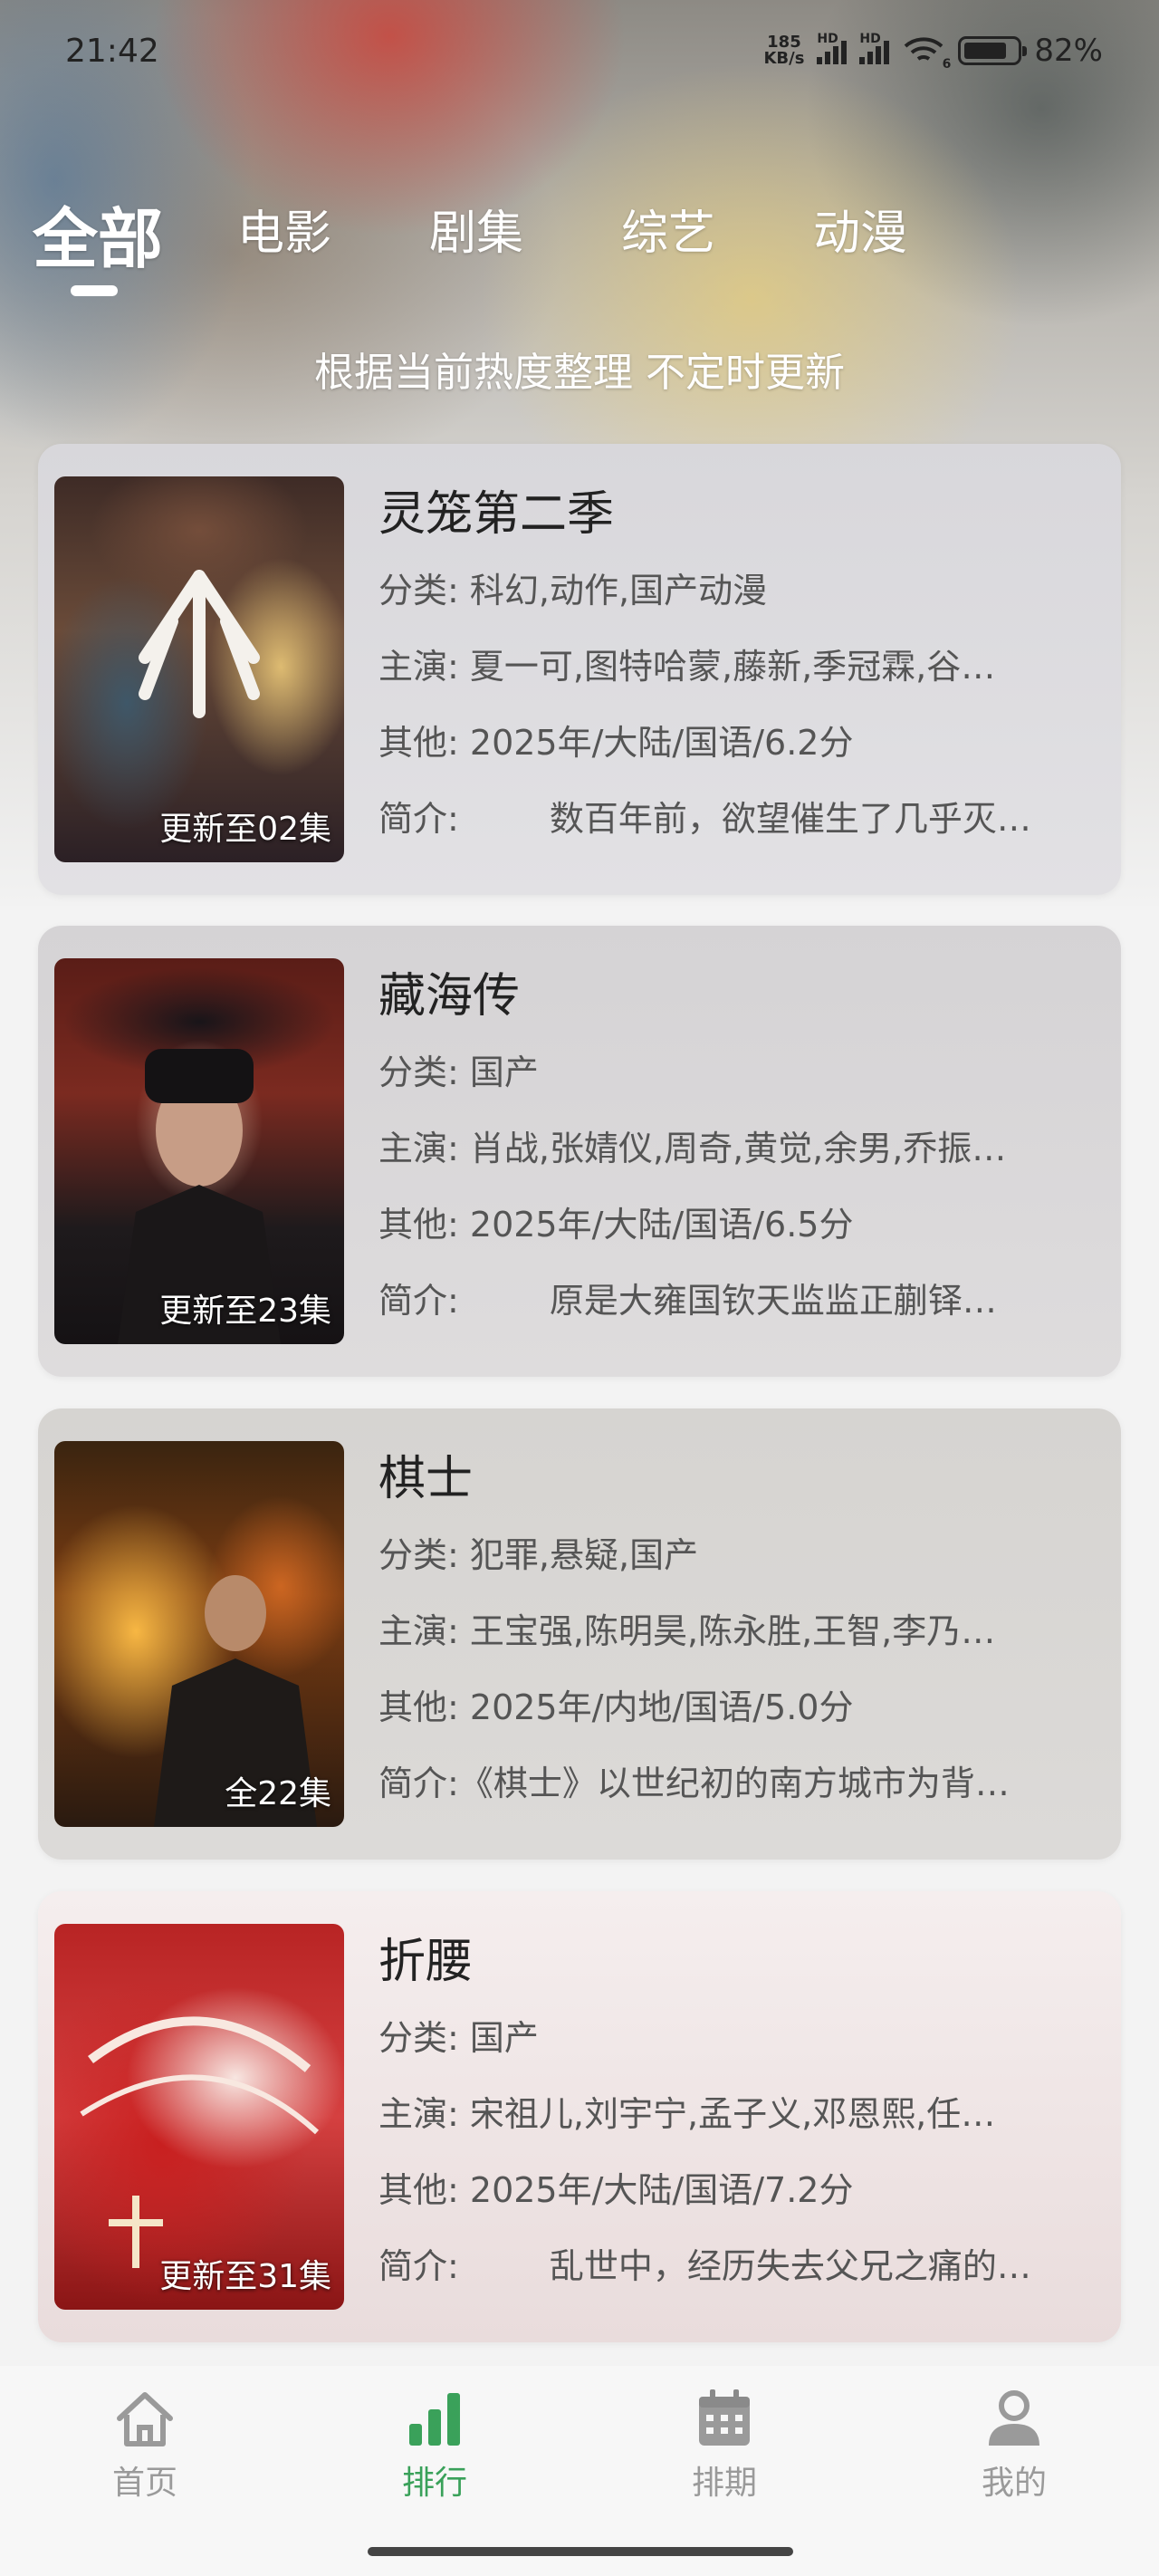 This screenshot has width=1159, height=2576. I want to click on item-title: 棋士, so click(426, 1479).